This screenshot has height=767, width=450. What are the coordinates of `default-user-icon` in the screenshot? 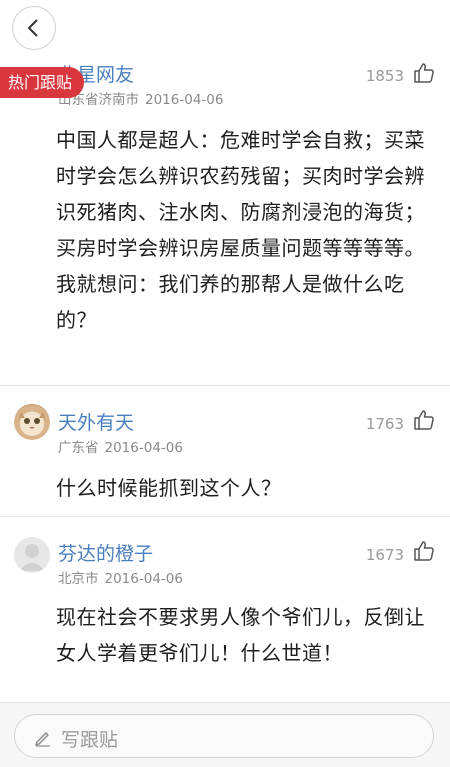 It's located at (32, 557).